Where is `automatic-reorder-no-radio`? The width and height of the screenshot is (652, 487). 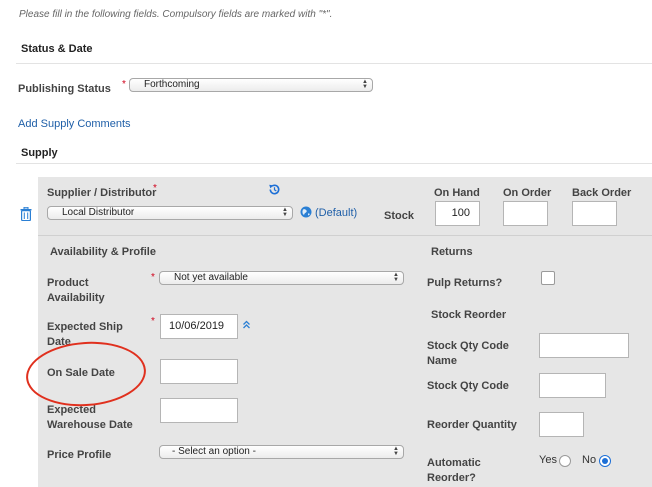 automatic-reorder-no-radio is located at coordinates (605, 461).